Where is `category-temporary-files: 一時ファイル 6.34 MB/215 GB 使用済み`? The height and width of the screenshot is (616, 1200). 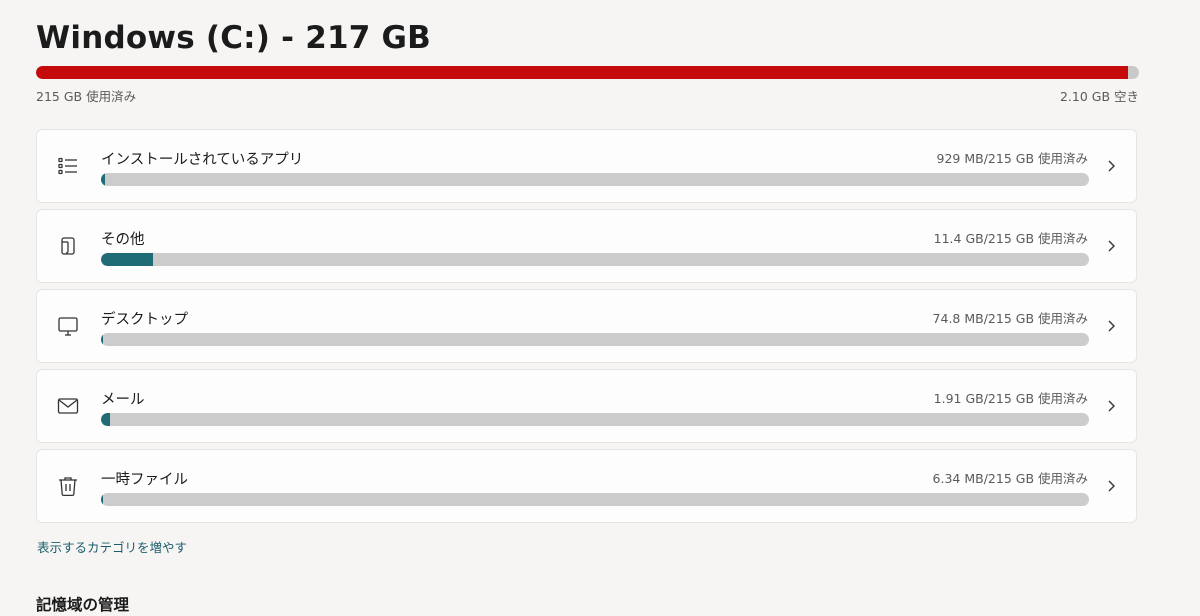
category-temporary-files: 一時ファイル 6.34 MB/215 GB 使用済み is located at coordinates (586, 486).